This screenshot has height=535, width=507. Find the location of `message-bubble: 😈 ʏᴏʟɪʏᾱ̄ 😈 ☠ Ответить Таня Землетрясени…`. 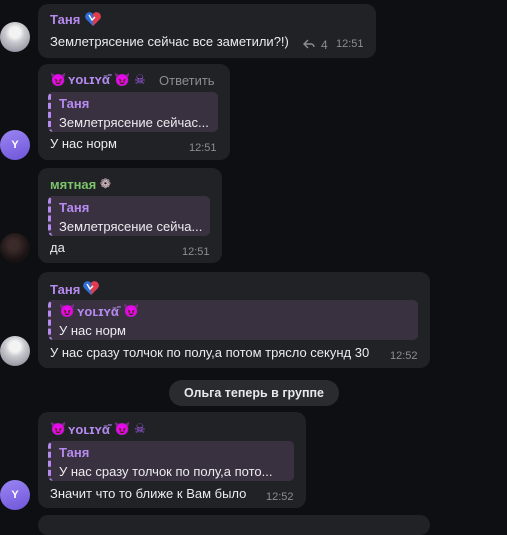

message-bubble: 😈 ʏᴏʟɪʏᾱ̄ 😈 ☠ Ответить Таня Землетрясени… is located at coordinates (134, 112).